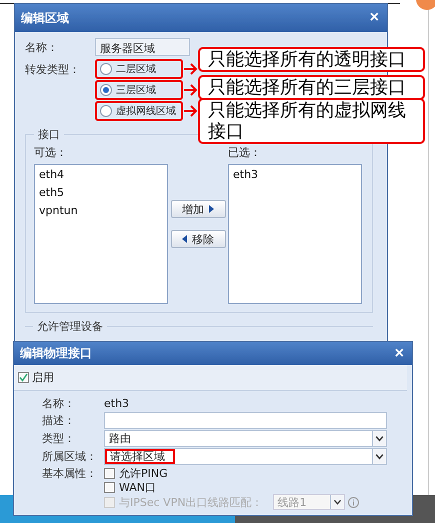 The image size is (435, 523). Describe the element at coordinates (136, 90) in the screenshot. I see `radio-label: 三层区域` at that location.